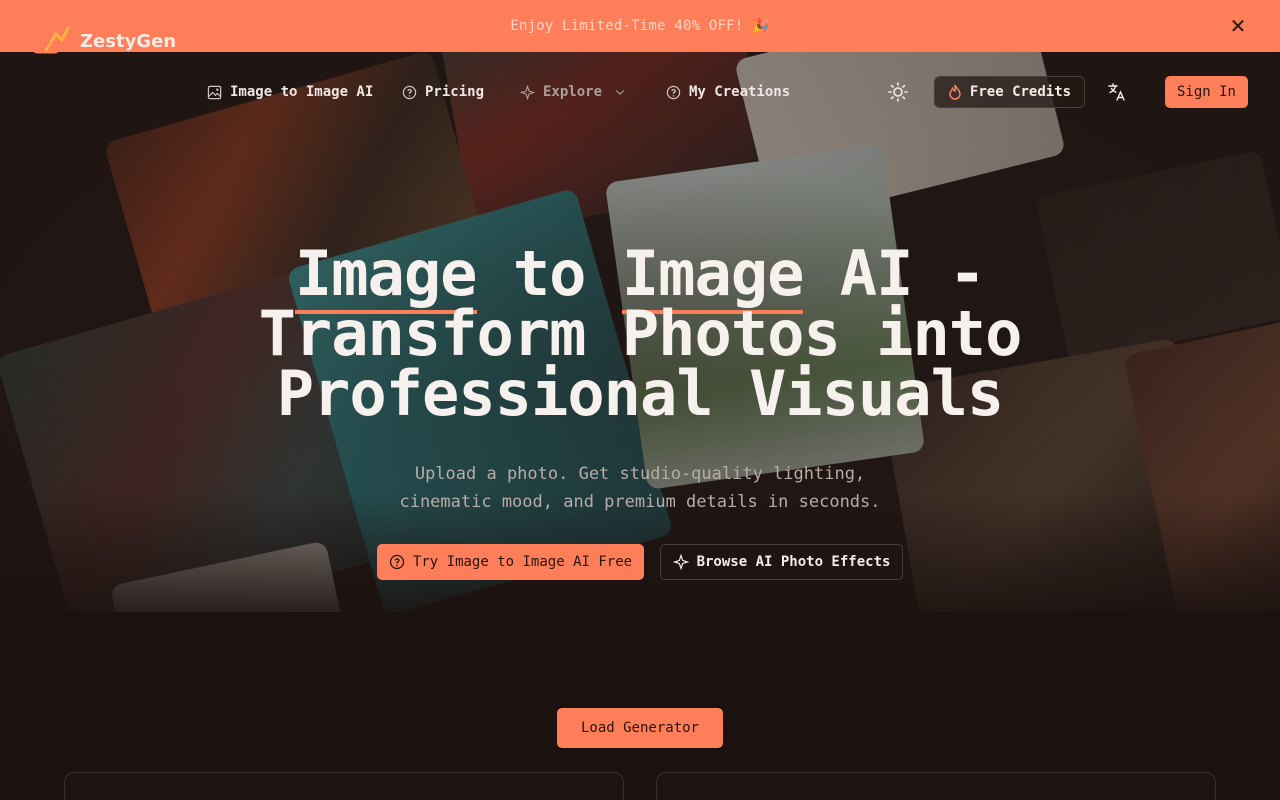 The image size is (1280, 800). I want to click on logo-icon, so click(51, 40).